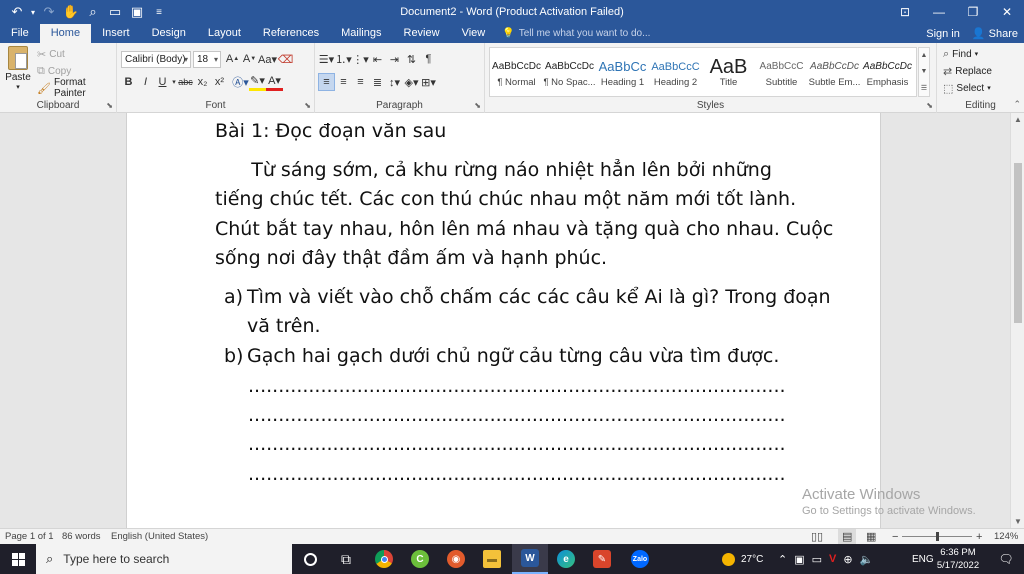 The image size is (1024, 574). Describe the element at coordinates (384, 559) in the screenshot. I see `chrome-icon` at that location.